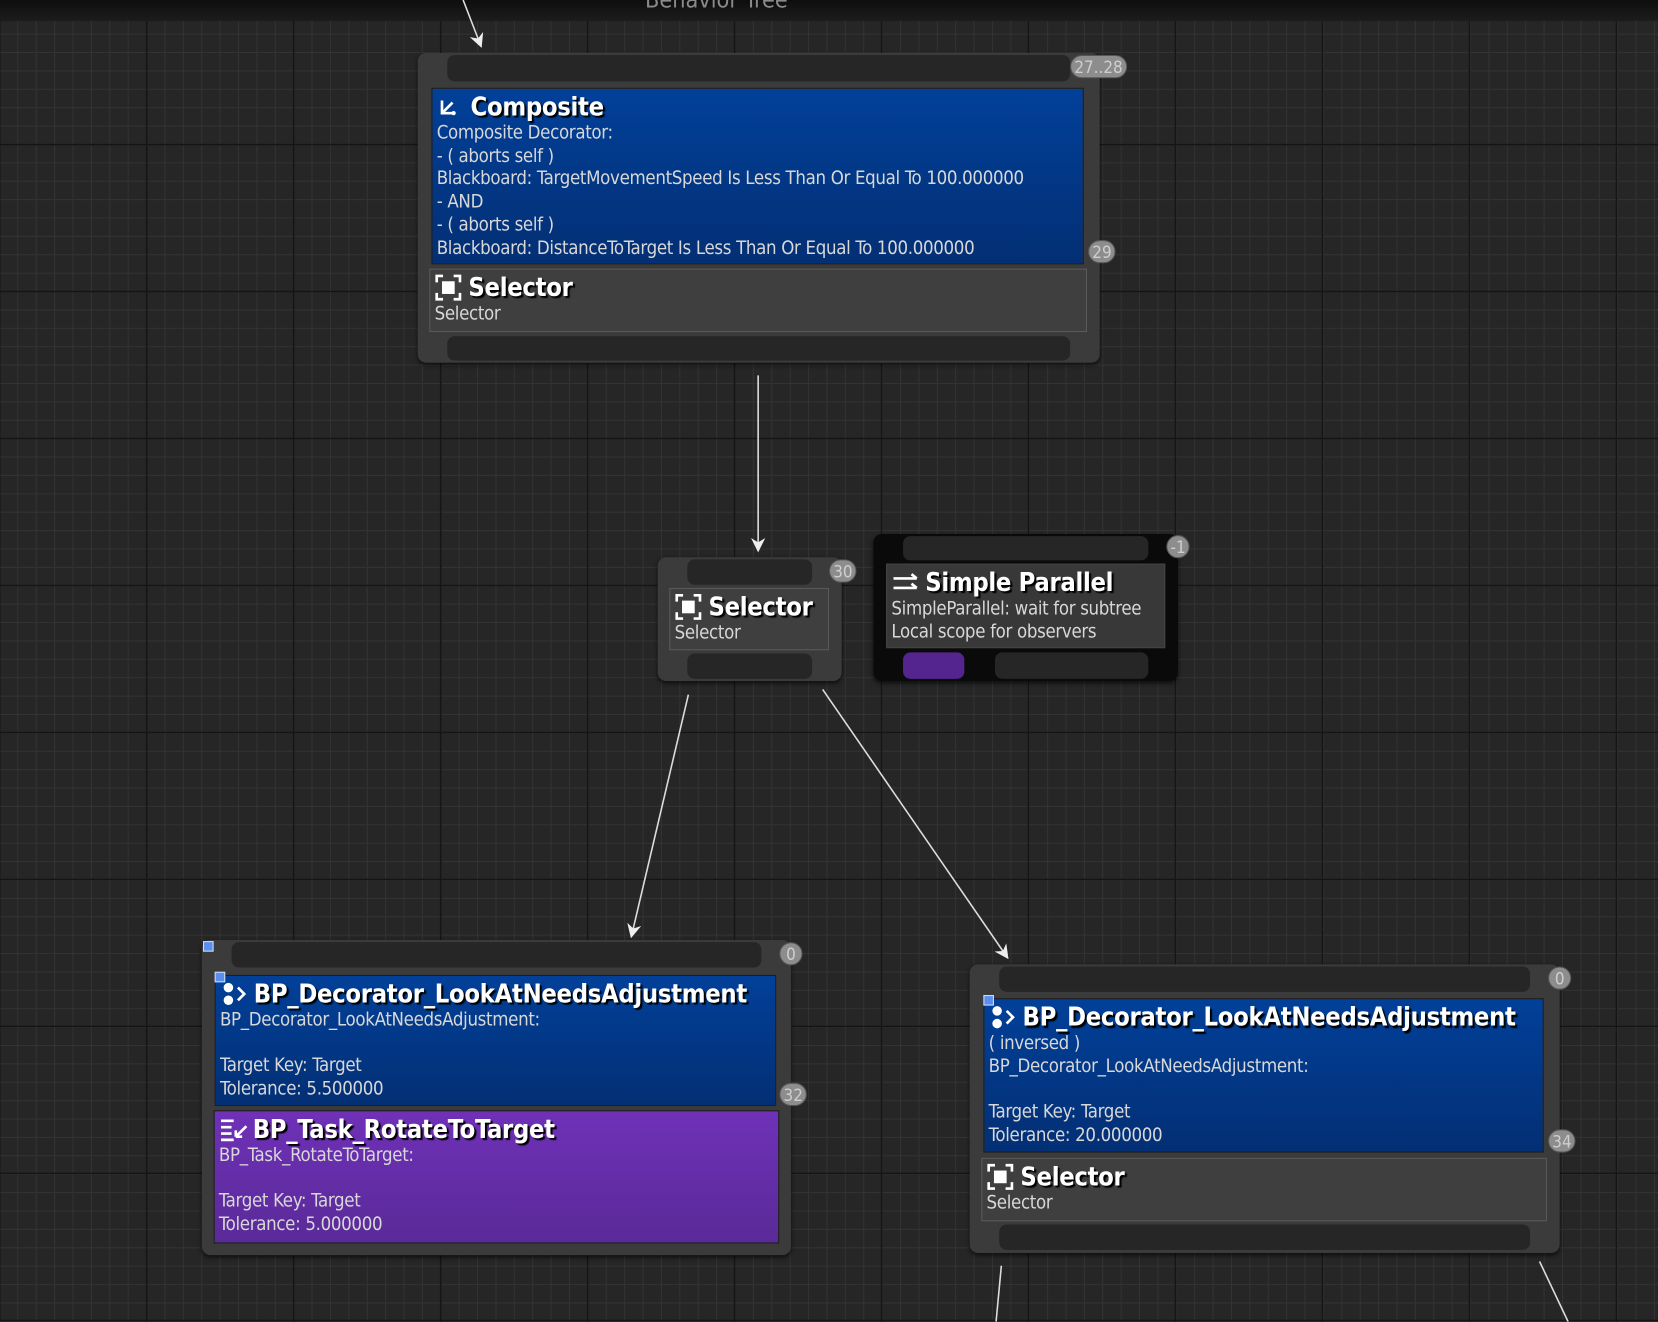  Describe the element at coordinates (1075, 1135) in the screenshot. I see `decorator-line: Tolerance: 20.000000` at that location.